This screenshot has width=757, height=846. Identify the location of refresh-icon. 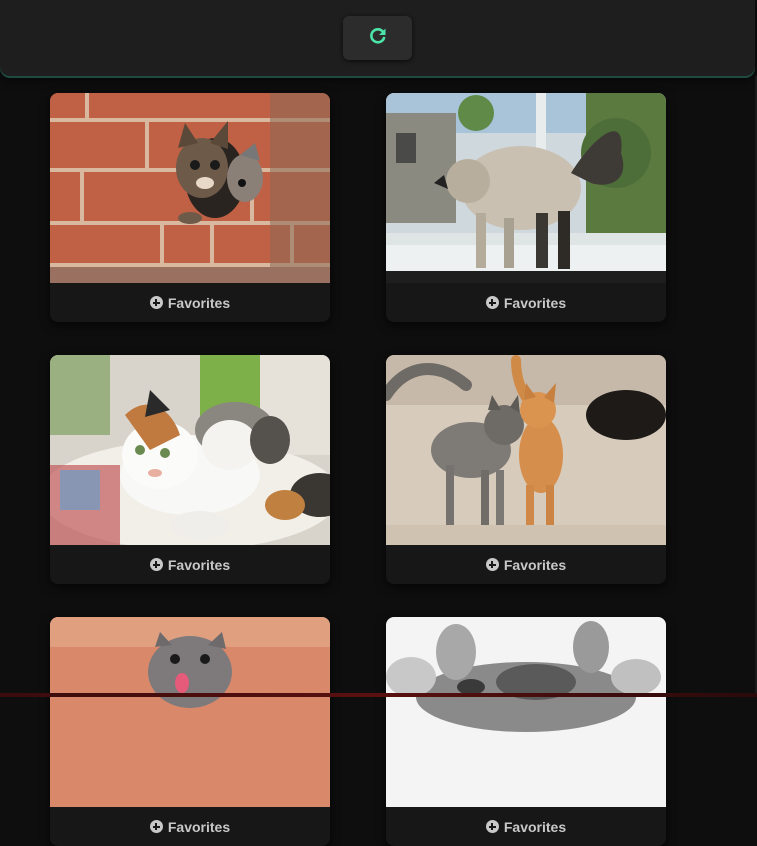
(378, 38).